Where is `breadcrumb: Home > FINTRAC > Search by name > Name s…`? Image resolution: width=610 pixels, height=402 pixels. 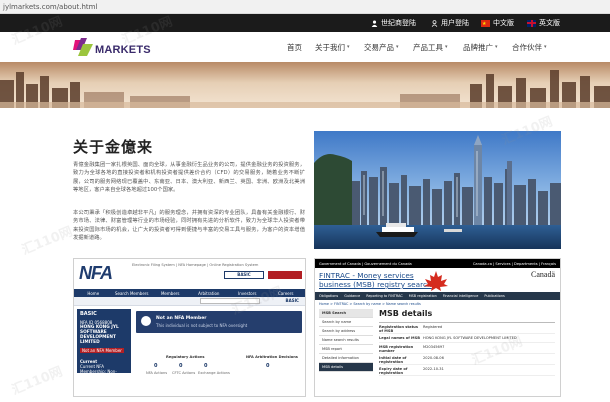 breadcrumb: Home > FINTRAC > Search by name > Name s… is located at coordinates (370, 304).